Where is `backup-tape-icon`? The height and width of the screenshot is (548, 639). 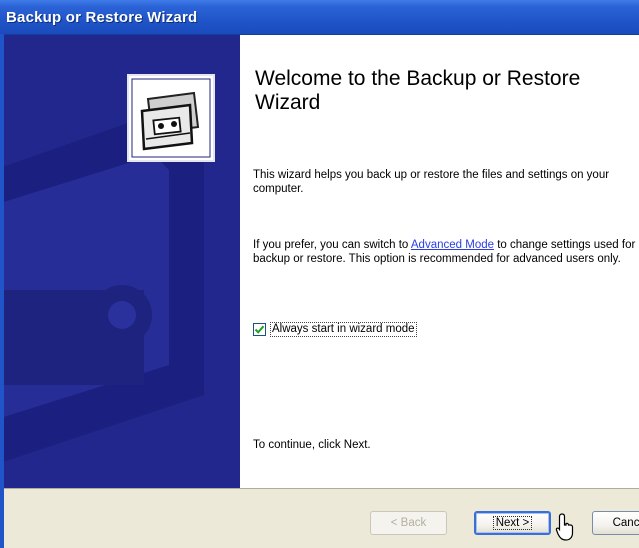 backup-tape-icon is located at coordinates (171, 118).